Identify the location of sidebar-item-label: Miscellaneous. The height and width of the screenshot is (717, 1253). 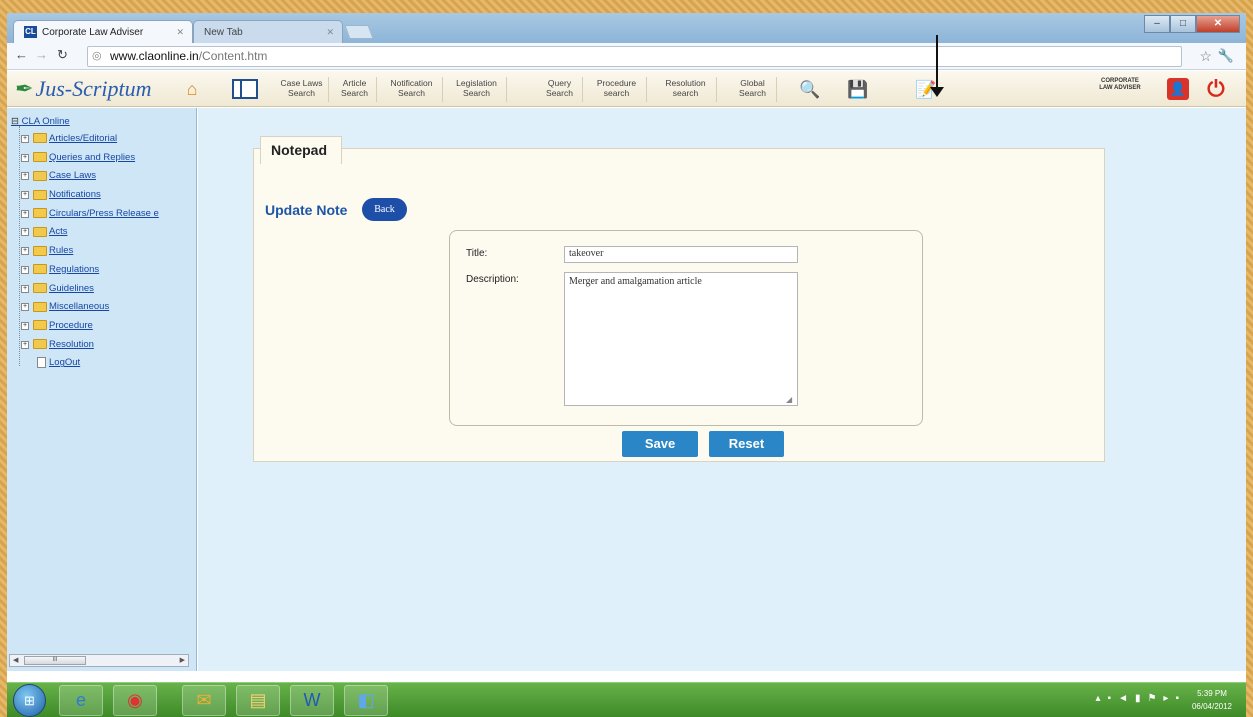
(79, 307).